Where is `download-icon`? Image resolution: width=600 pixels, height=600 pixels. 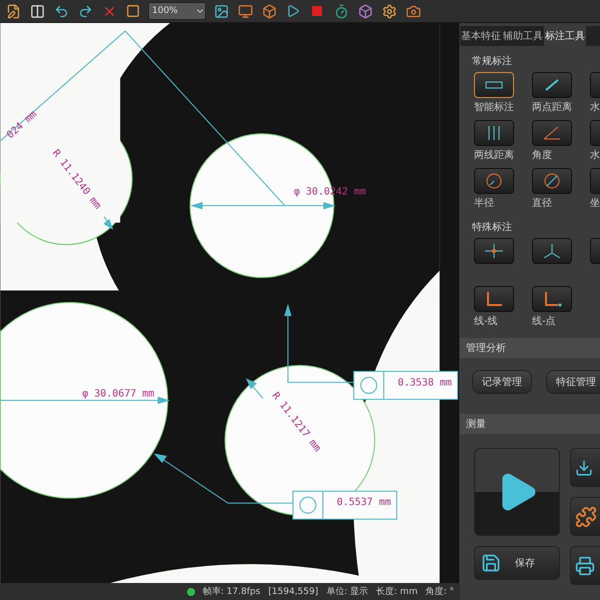
download-icon is located at coordinates (584, 467).